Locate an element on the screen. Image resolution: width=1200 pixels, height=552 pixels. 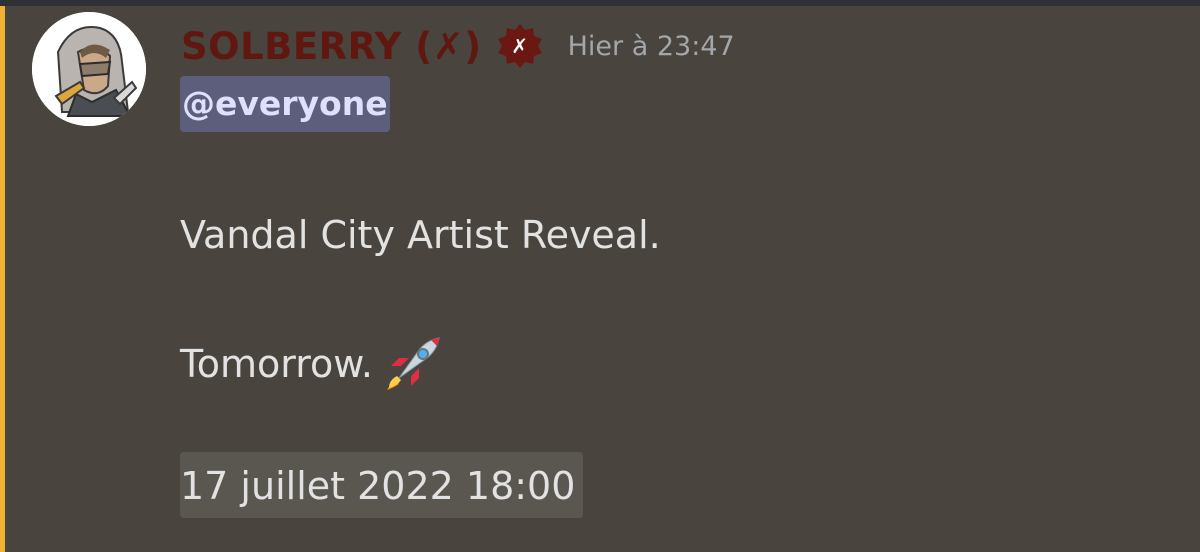
mention-highlight-bar is located at coordinates (2, 279).